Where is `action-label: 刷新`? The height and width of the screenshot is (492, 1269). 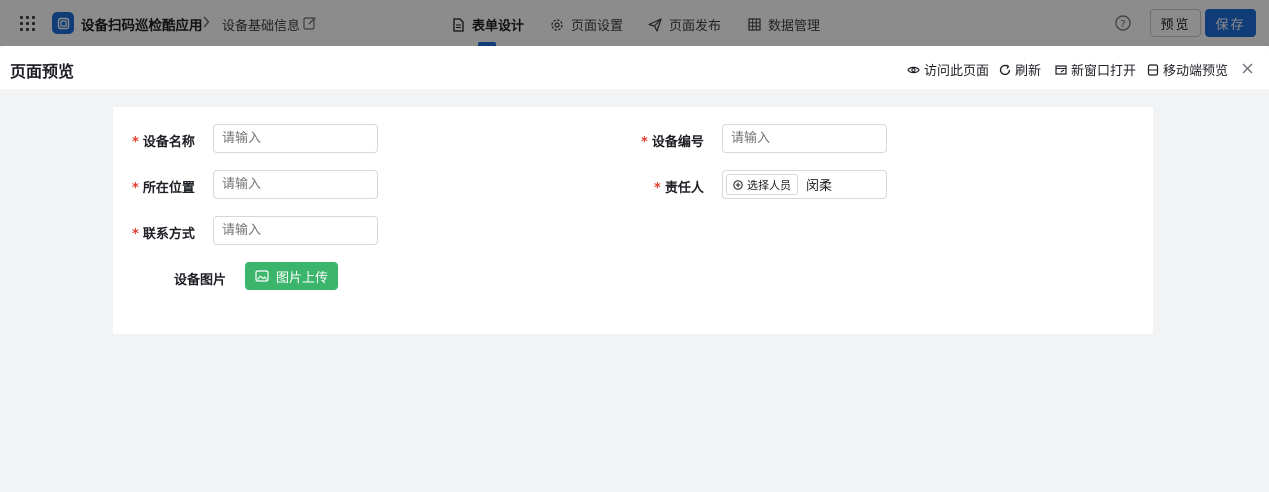 action-label: 刷新 is located at coordinates (1028, 71).